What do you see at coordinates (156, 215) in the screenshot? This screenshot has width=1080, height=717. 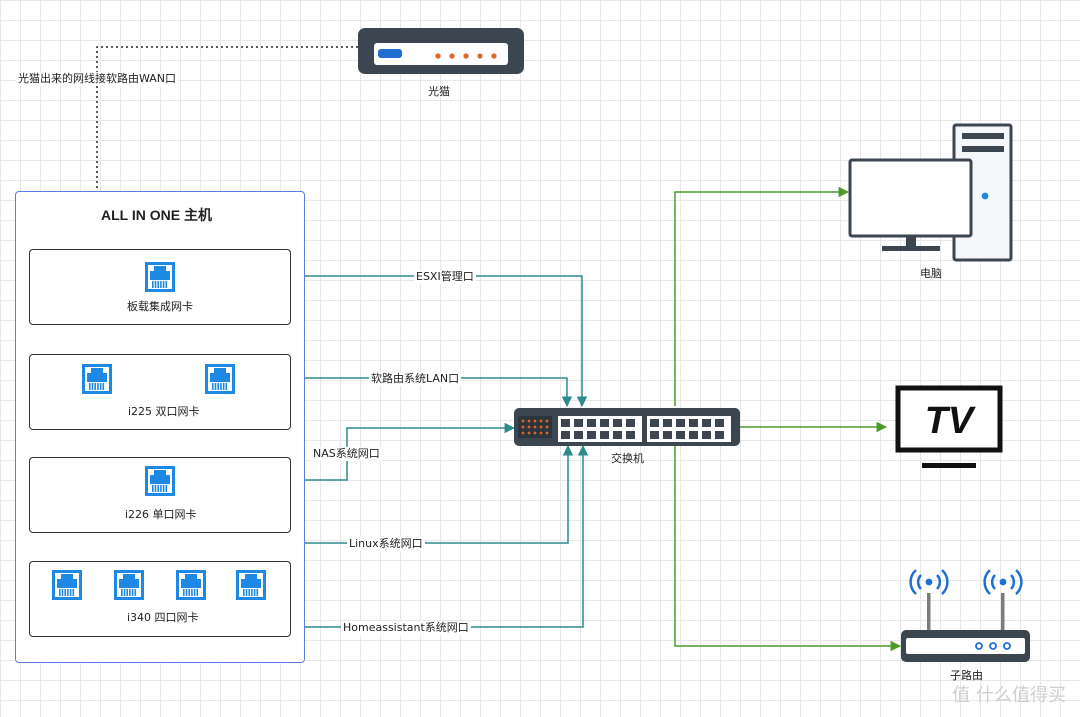 I see `host-title: ALL IN ONE 主机` at bounding box center [156, 215].